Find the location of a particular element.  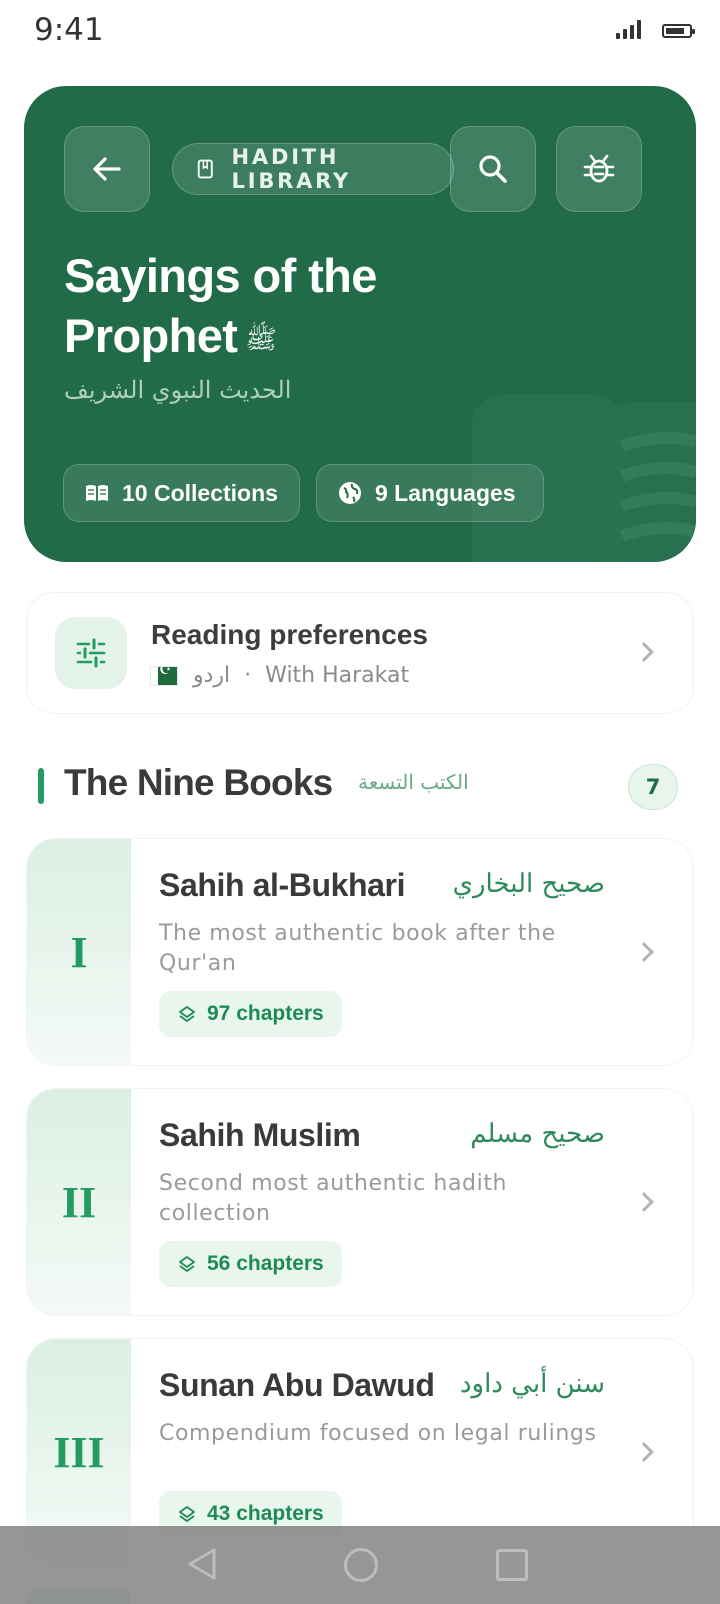

bug-icon is located at coordinates (599, 168).